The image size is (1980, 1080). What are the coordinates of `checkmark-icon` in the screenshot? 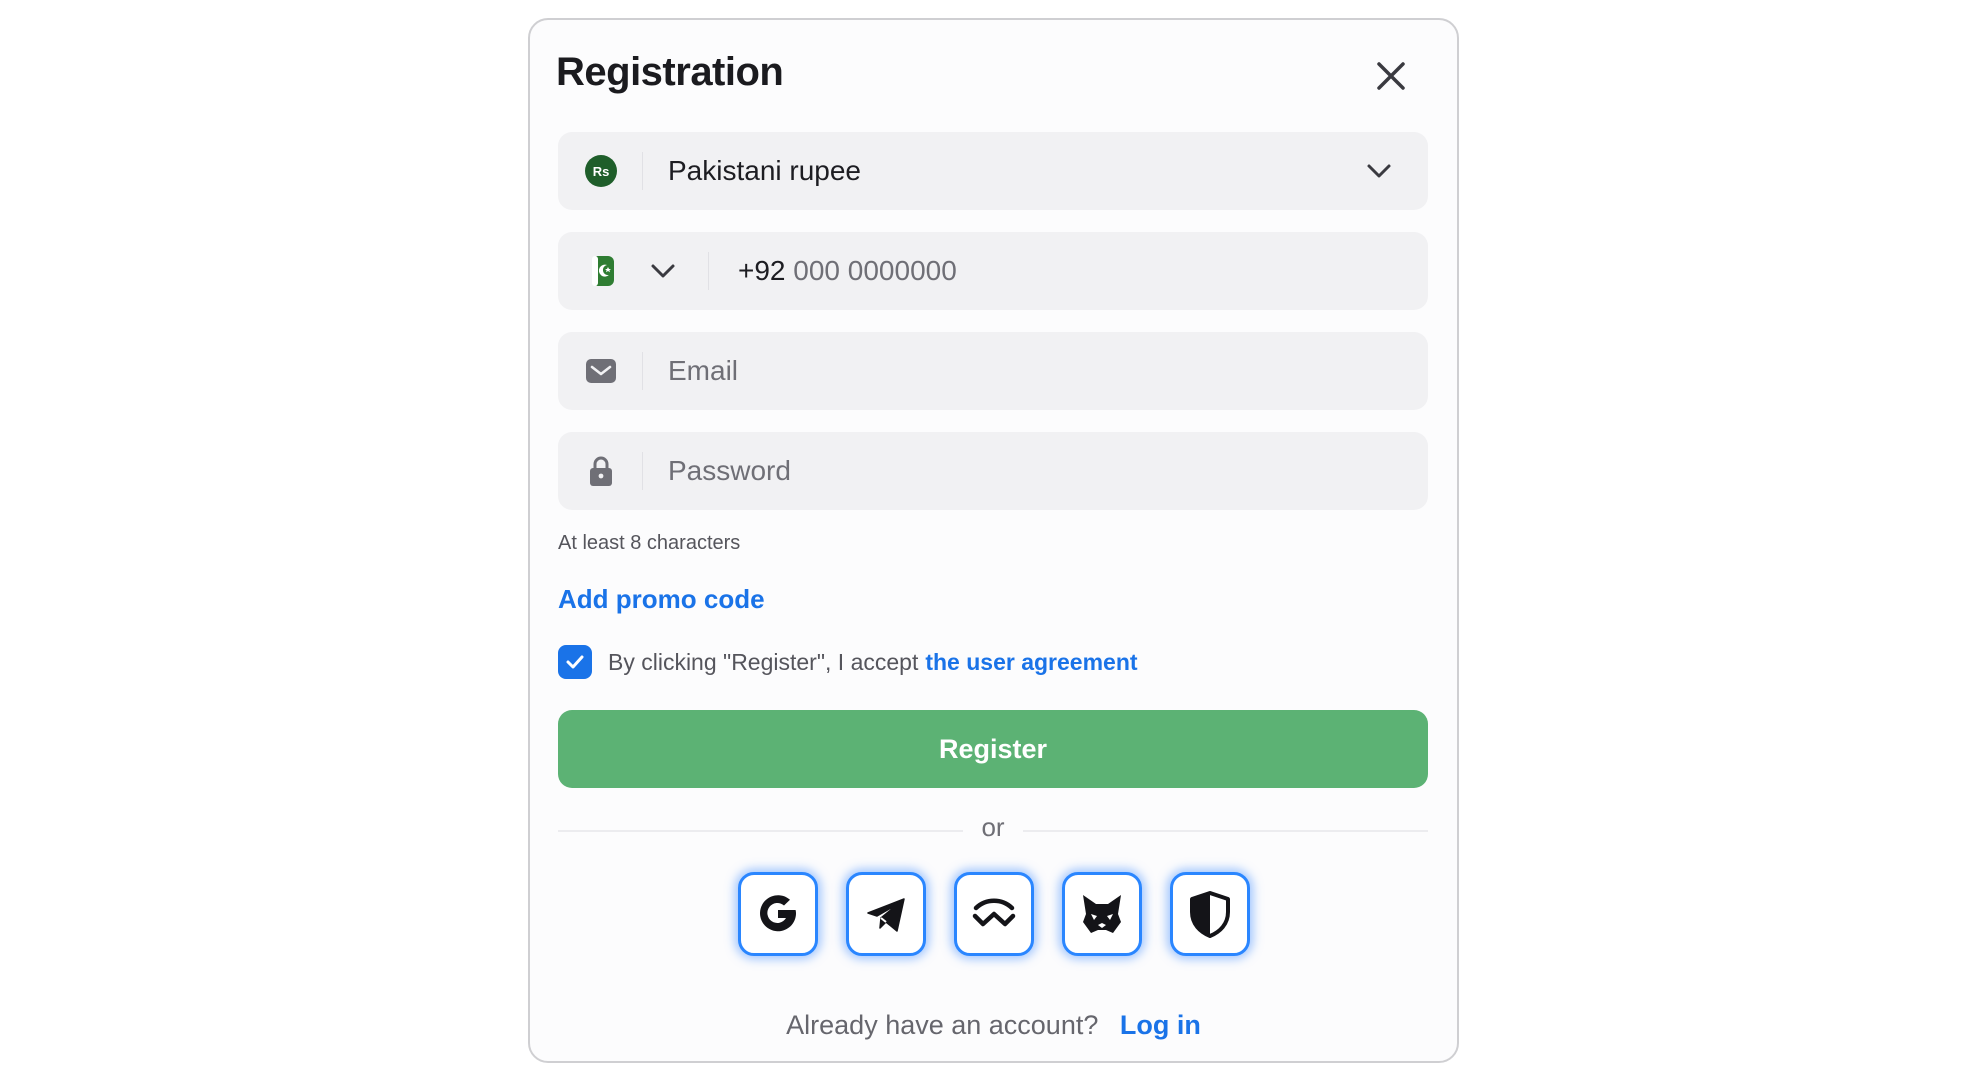 It's located at (575, 662).